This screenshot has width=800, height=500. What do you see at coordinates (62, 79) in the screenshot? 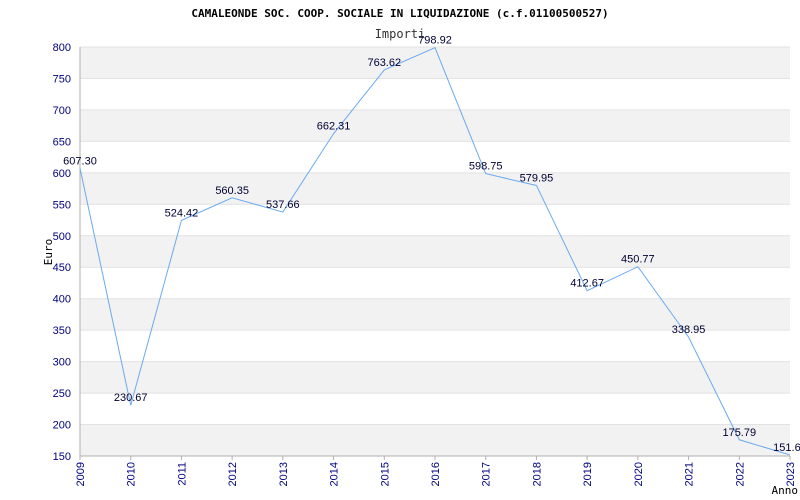
I see `y-tick-label: 750` at bounding box center [62, 79].